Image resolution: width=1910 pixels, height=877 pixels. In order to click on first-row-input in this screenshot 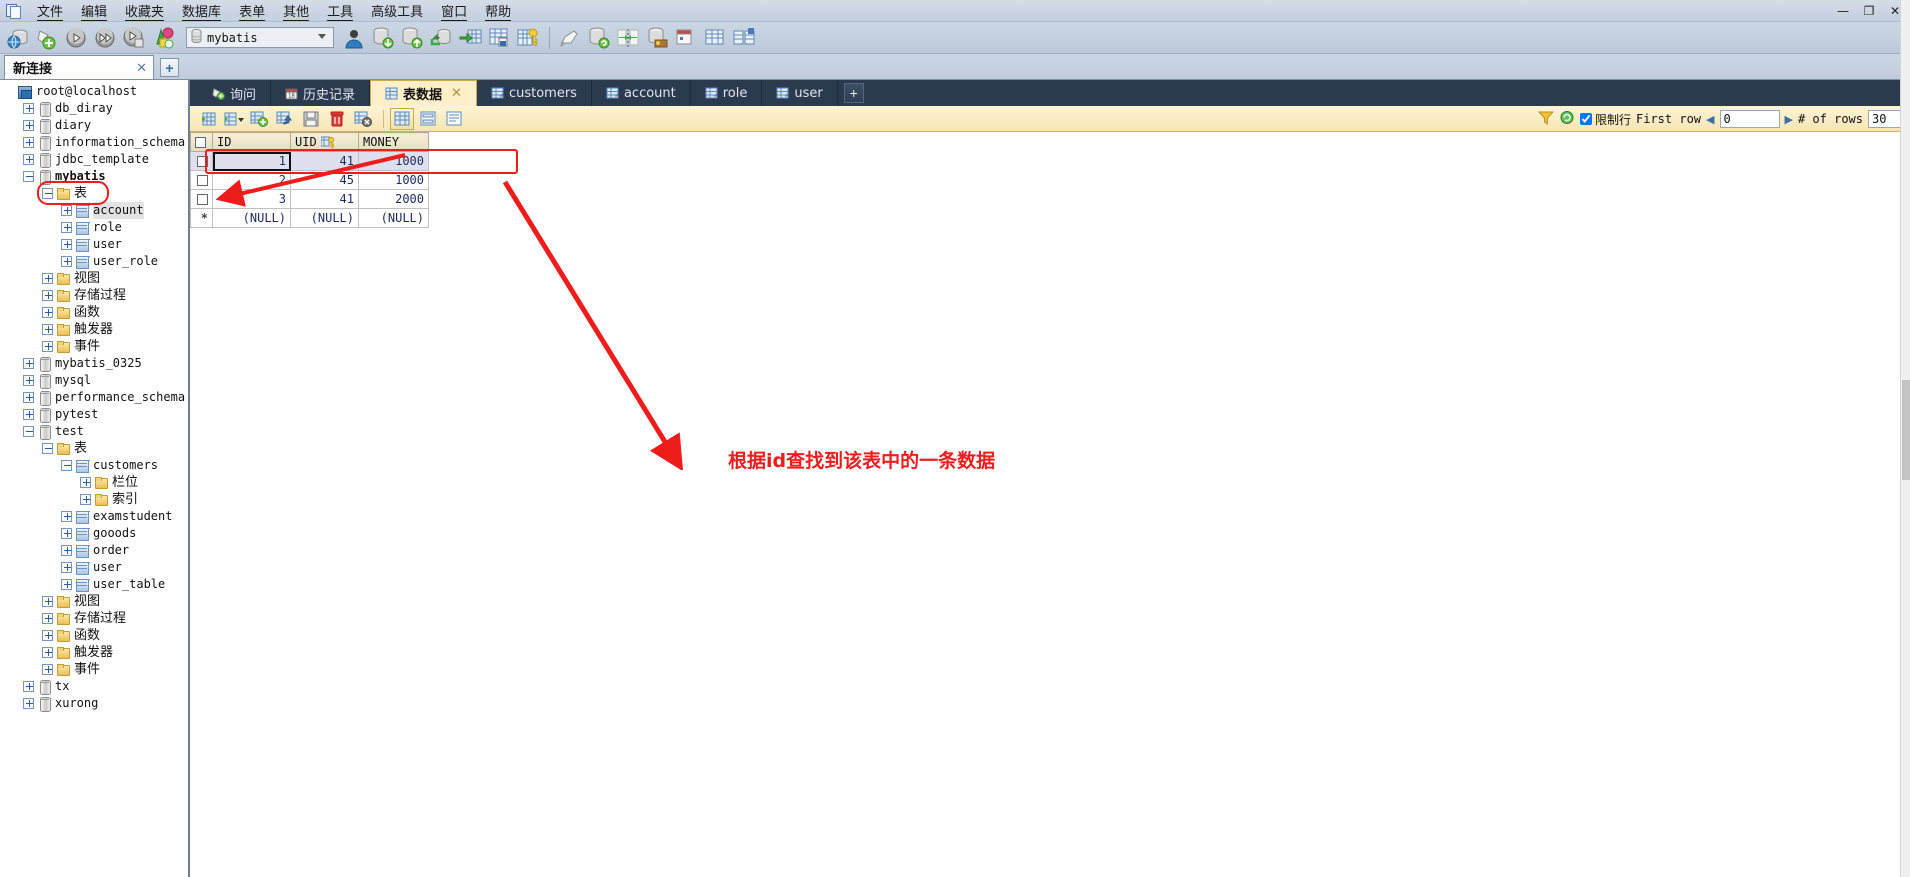, I will do `click(1749, 119)`.